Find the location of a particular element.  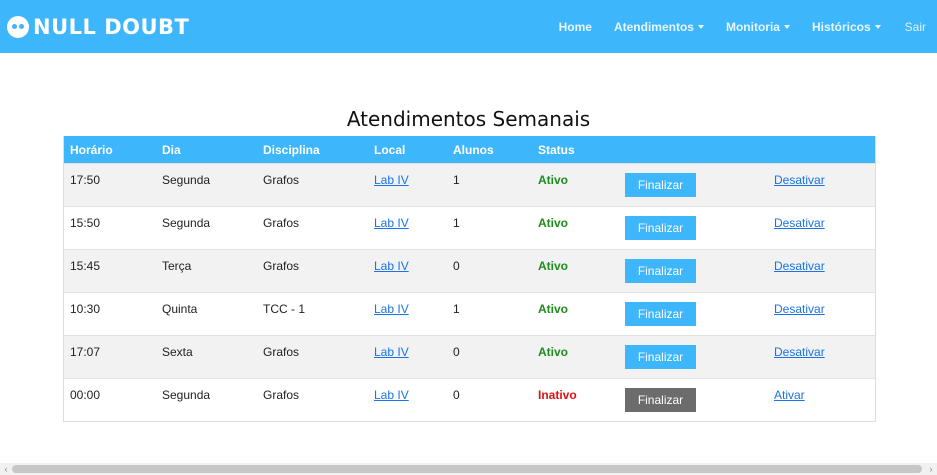

header-local: Local is located at coordinates (390, 150).